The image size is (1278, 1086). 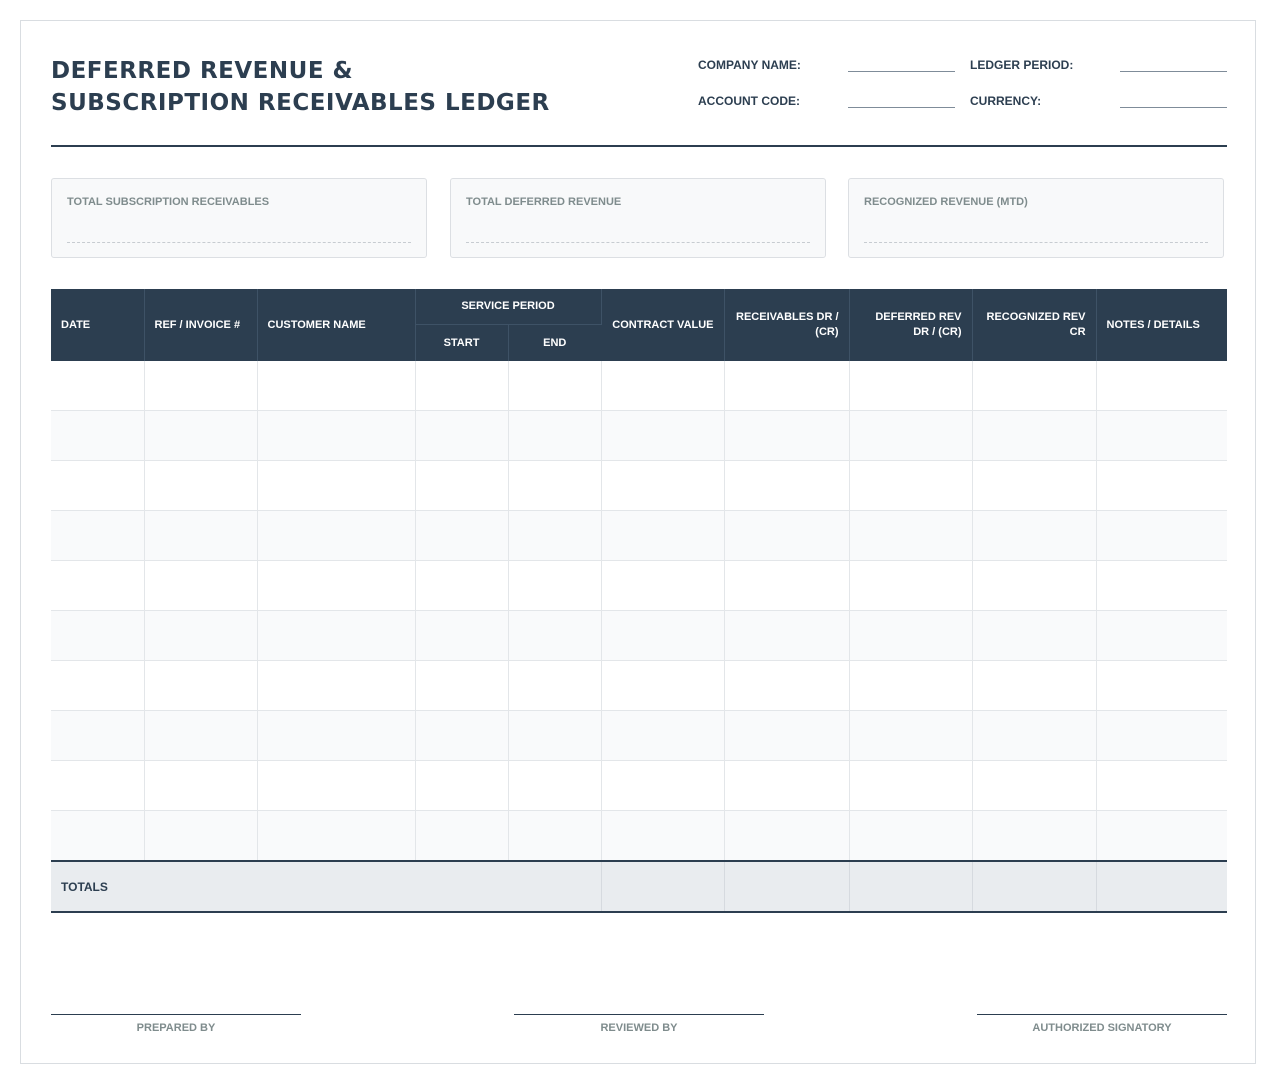 What do you see at coordinates (239, 242) in the screenshot?
I see `summary-field-receivables` at bounding box center [239, 242].